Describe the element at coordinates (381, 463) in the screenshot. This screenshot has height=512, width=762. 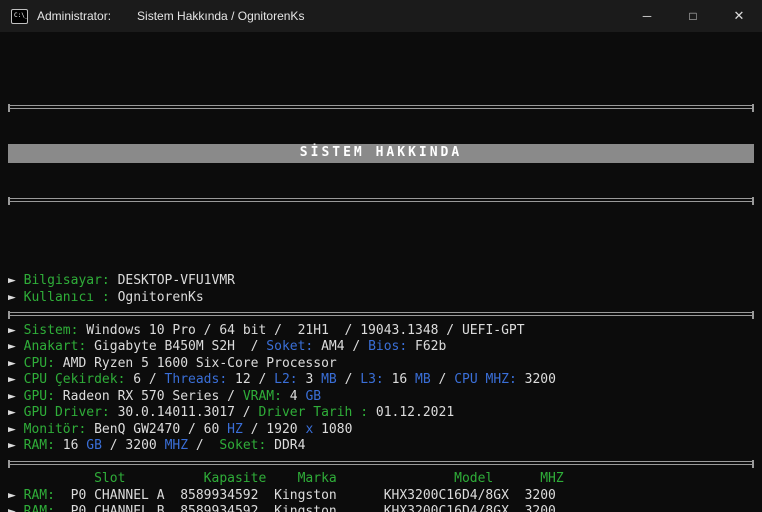
I see `separator-rule` at that location.